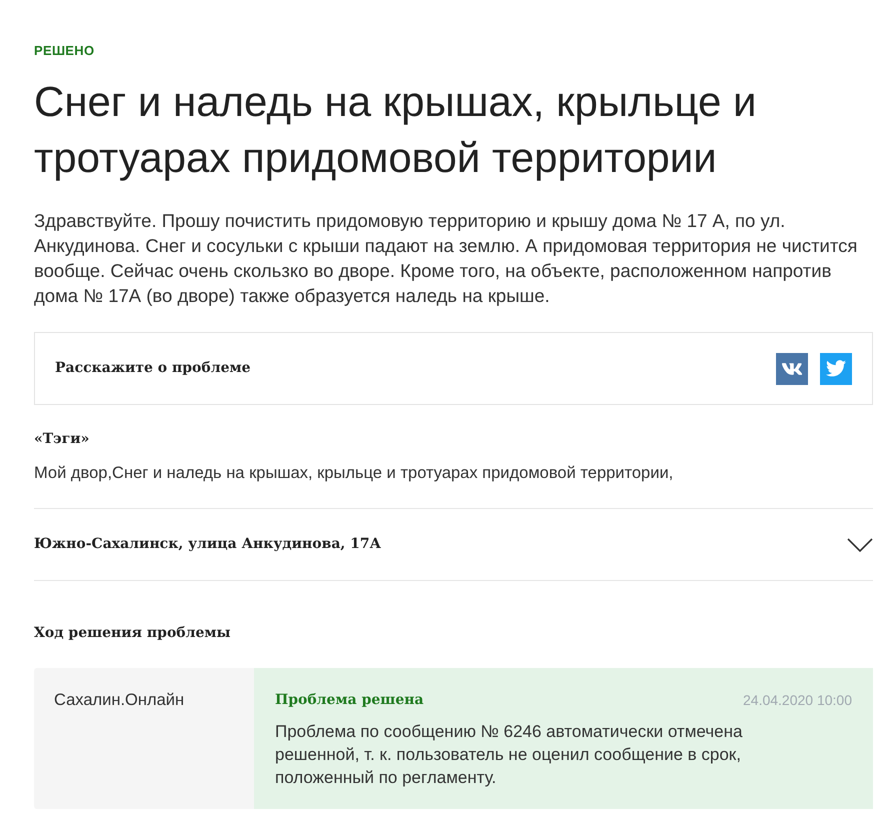 The width and height of the screenshot is (887, 823). I want to click on vk-share-button, so click(792, 368).